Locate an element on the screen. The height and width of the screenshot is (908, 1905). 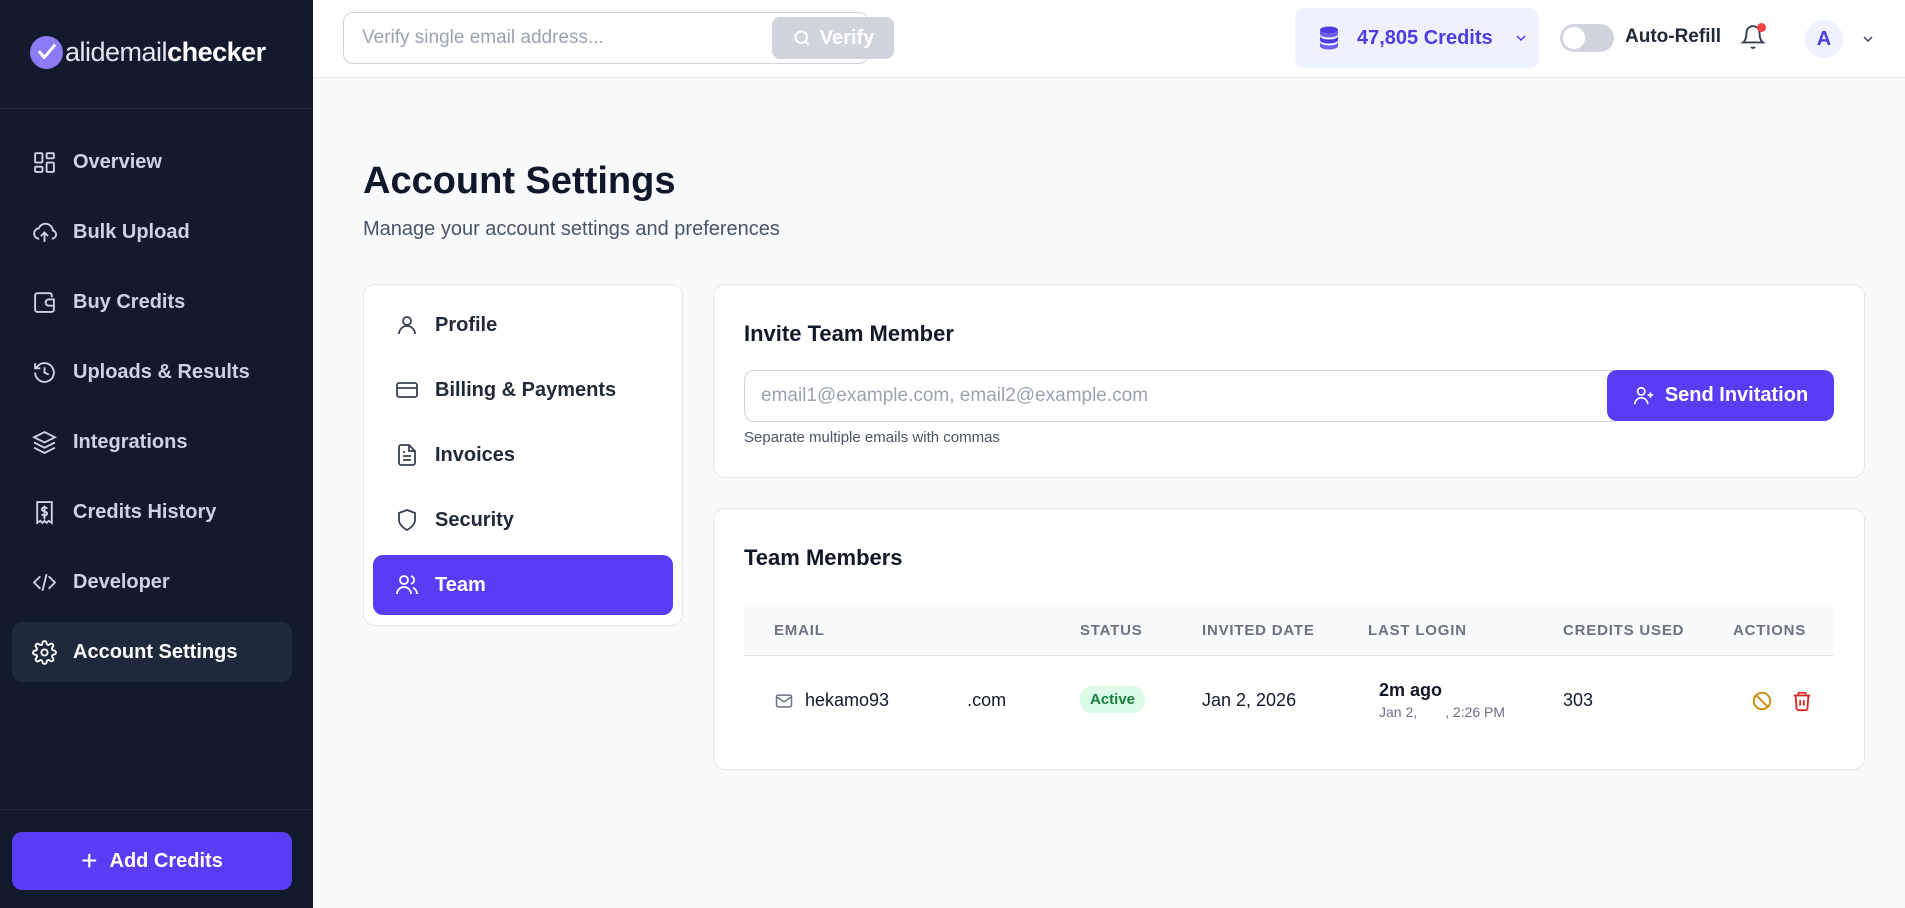
status-badge: Active is located at coordinates (1113, 699).